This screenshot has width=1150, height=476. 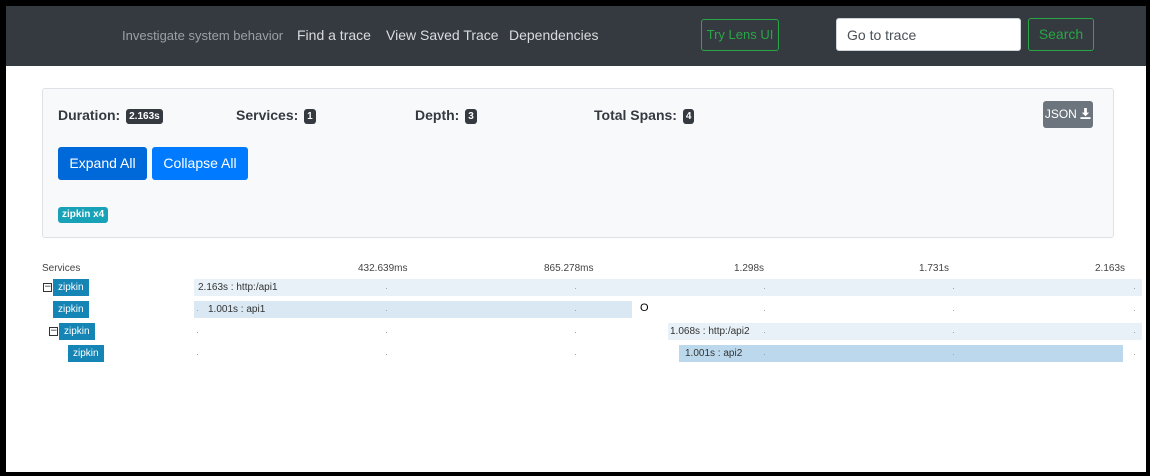 I want to click on total-spans-stat: Total Spans: 4, so click(x=644, y=115).